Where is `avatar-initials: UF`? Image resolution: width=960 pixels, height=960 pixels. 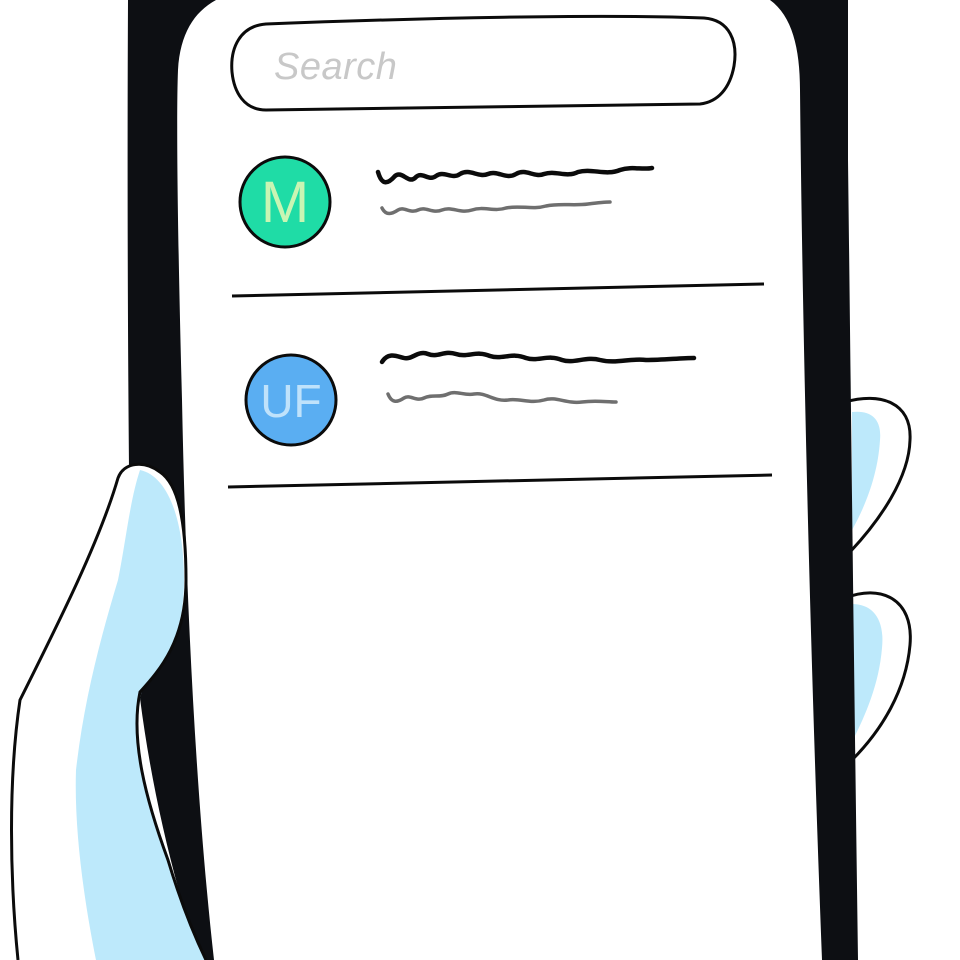 avatar-initials: UF is located at coordinates (291, 401).